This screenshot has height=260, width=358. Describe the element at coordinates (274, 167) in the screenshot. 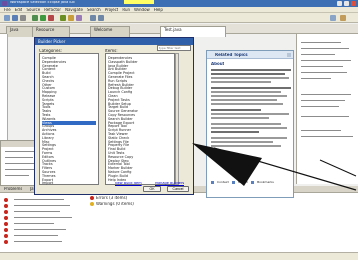

I see `annotation-arrow` at that location.